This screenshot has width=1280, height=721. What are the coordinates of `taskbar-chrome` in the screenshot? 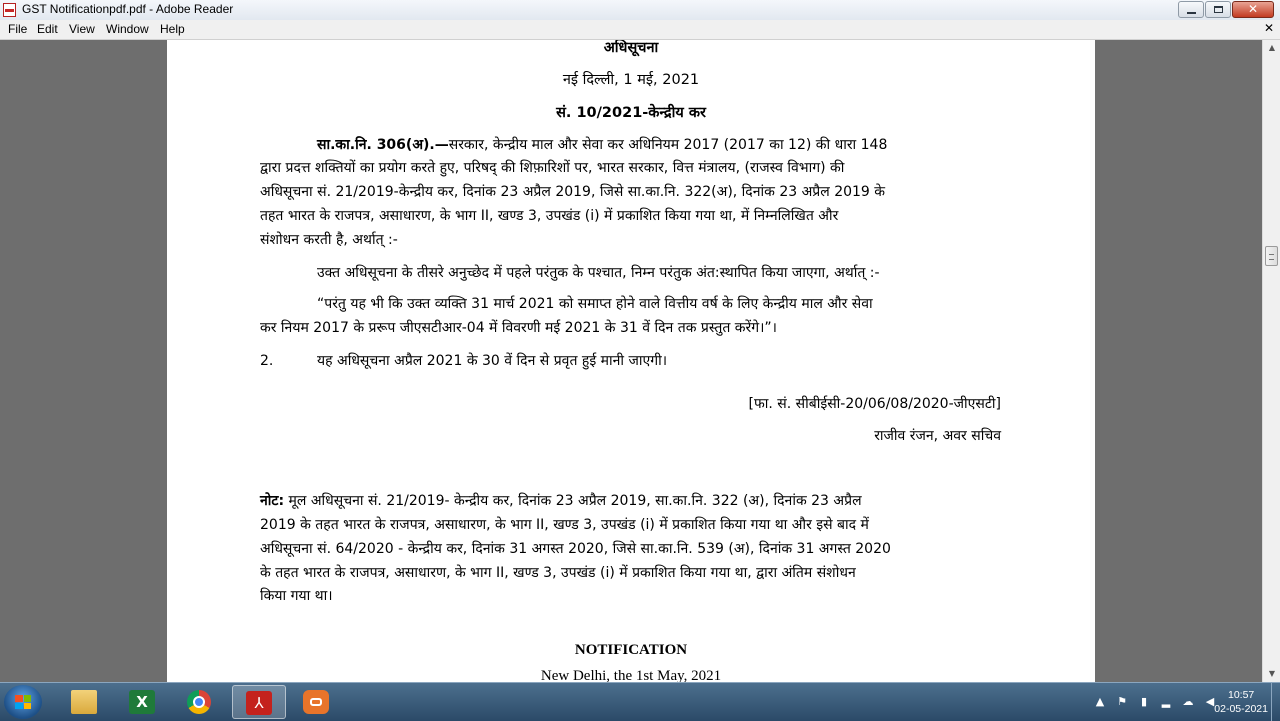 It's located at (201, 702).